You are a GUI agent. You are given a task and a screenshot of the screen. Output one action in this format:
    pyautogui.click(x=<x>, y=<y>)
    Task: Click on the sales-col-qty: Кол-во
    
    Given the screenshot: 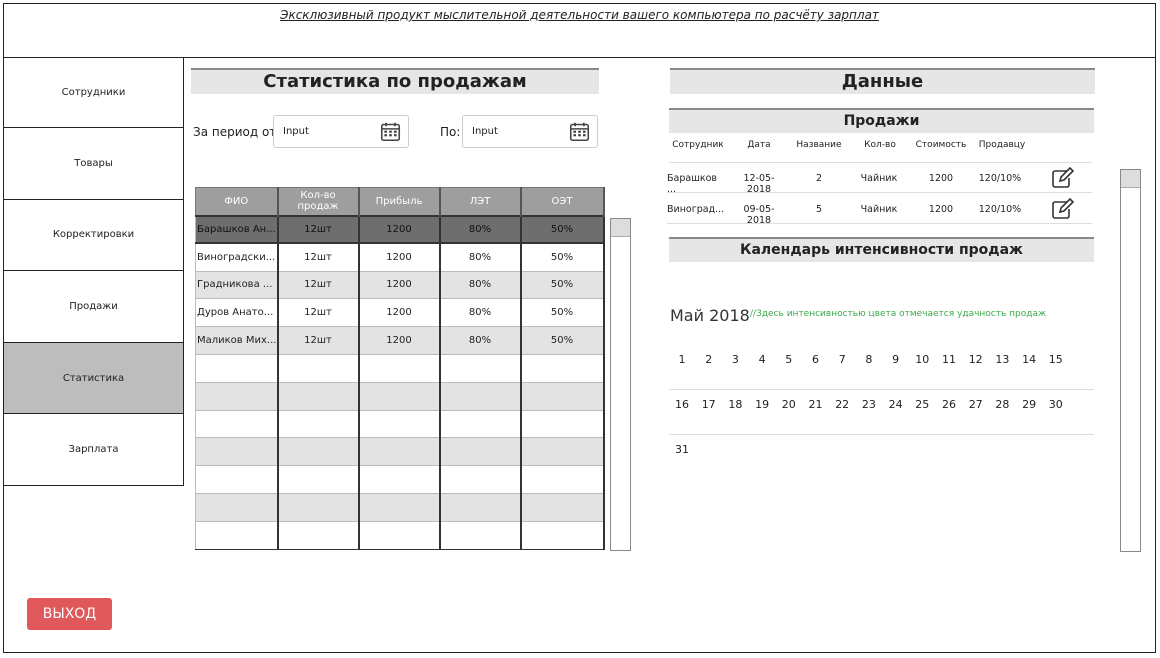 What is the action you would take?
    pyautogui.click(x=880, y=145)
    